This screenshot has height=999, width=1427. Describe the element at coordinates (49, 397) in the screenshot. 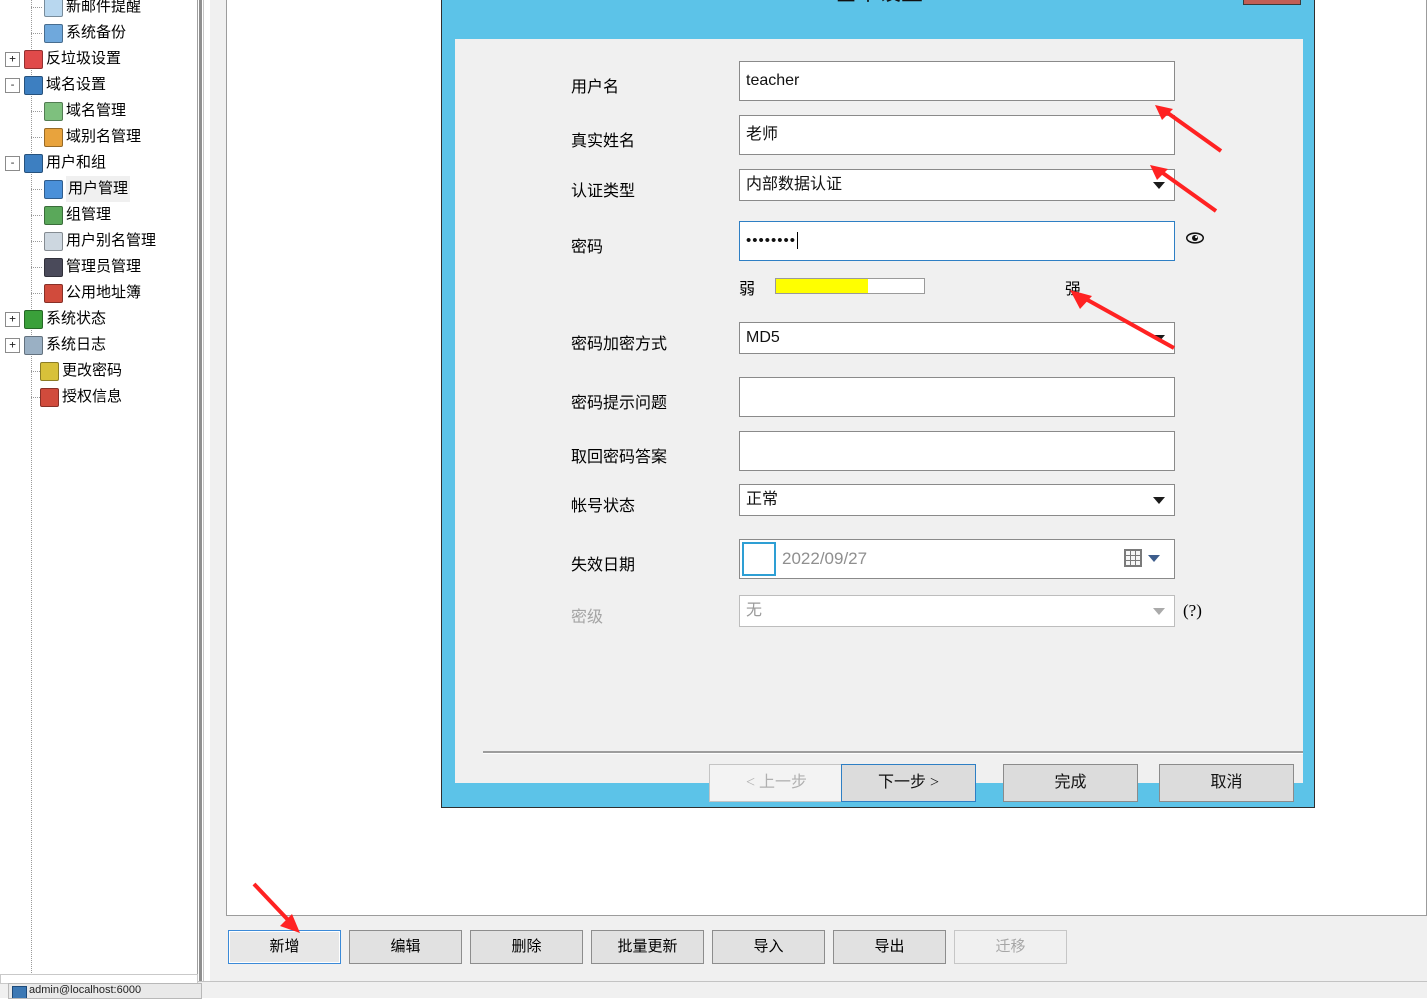

I see `license-info-icon` at that location.